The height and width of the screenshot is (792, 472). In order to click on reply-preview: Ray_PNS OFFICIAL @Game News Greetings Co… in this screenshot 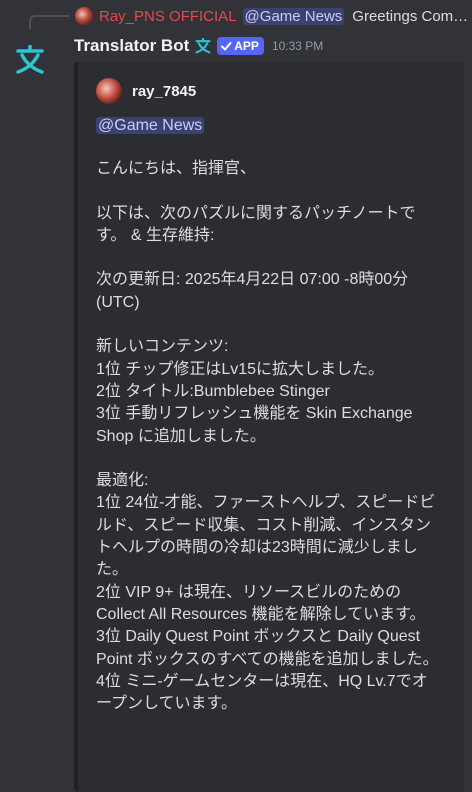, I will do `click(273, 16)`.